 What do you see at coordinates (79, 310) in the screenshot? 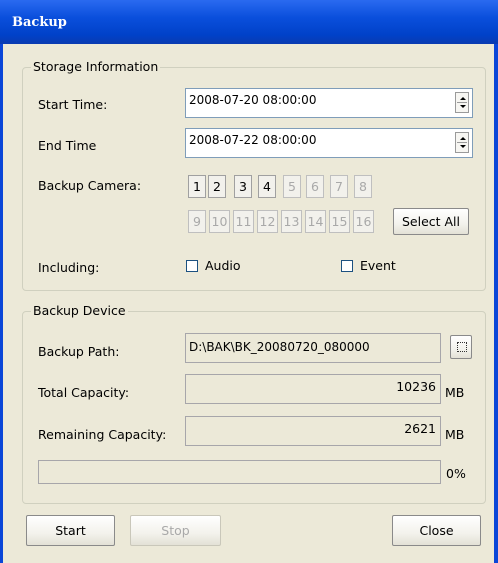
I see `device-group-title: Backup Device` at bounding box center [79, 310].